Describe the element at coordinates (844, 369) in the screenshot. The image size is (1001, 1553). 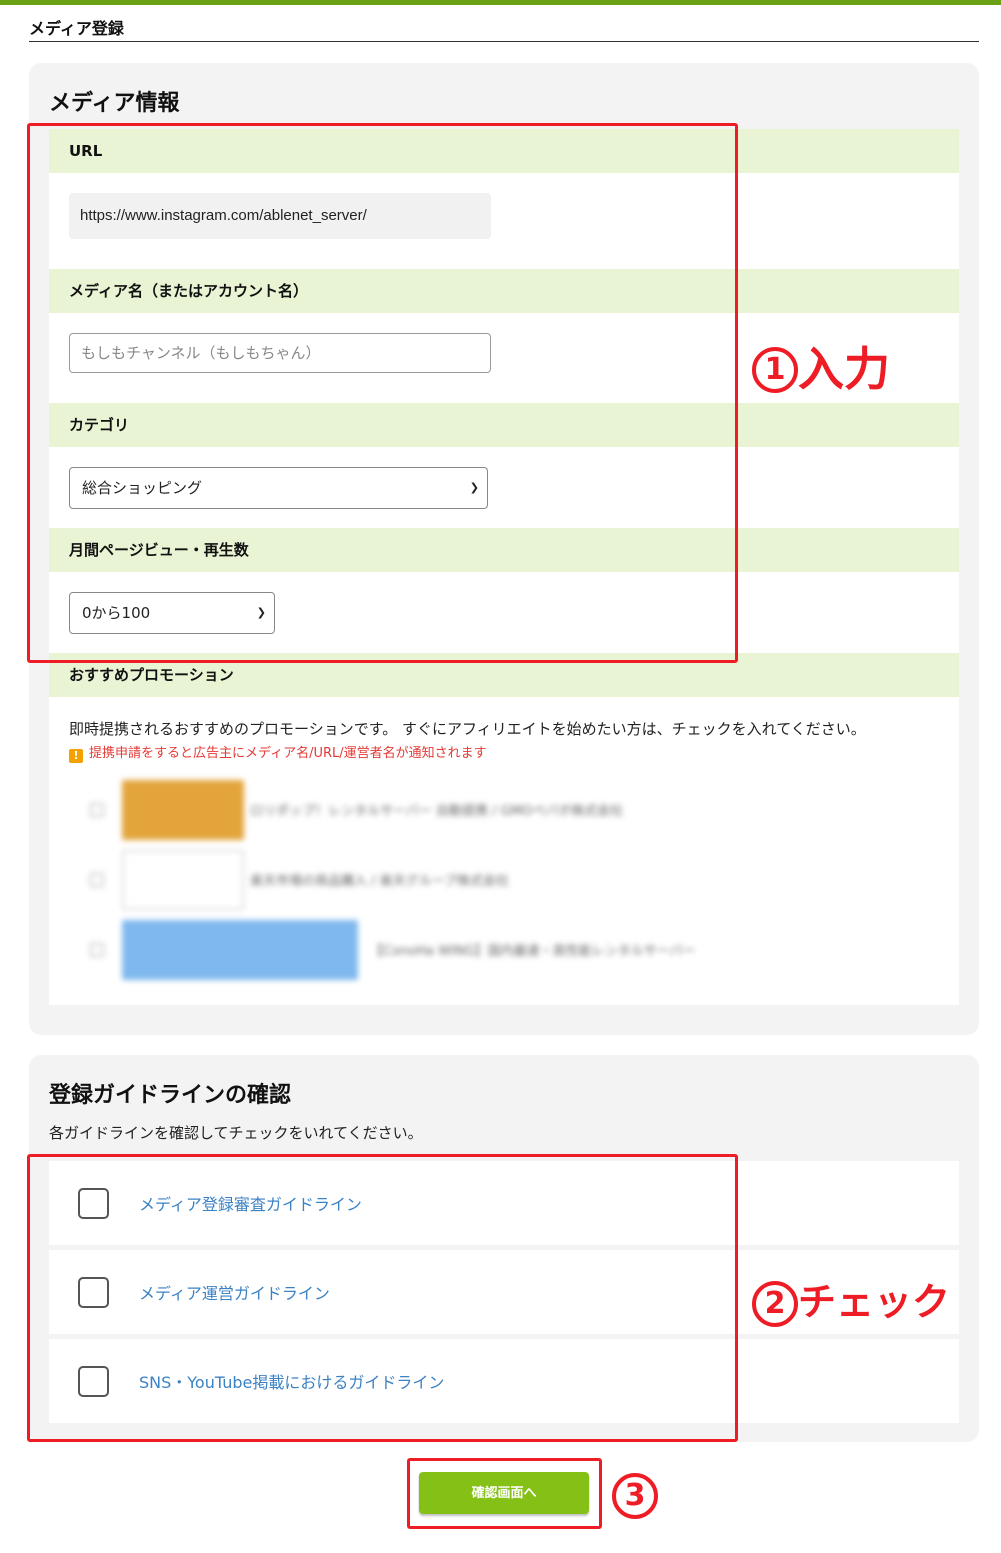
I see `annotation-step1-text: 入力` at that location.